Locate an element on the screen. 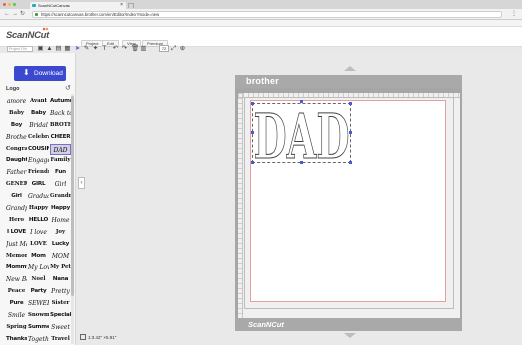  pattern-item: Grandma is located at coordinates (60, 197).